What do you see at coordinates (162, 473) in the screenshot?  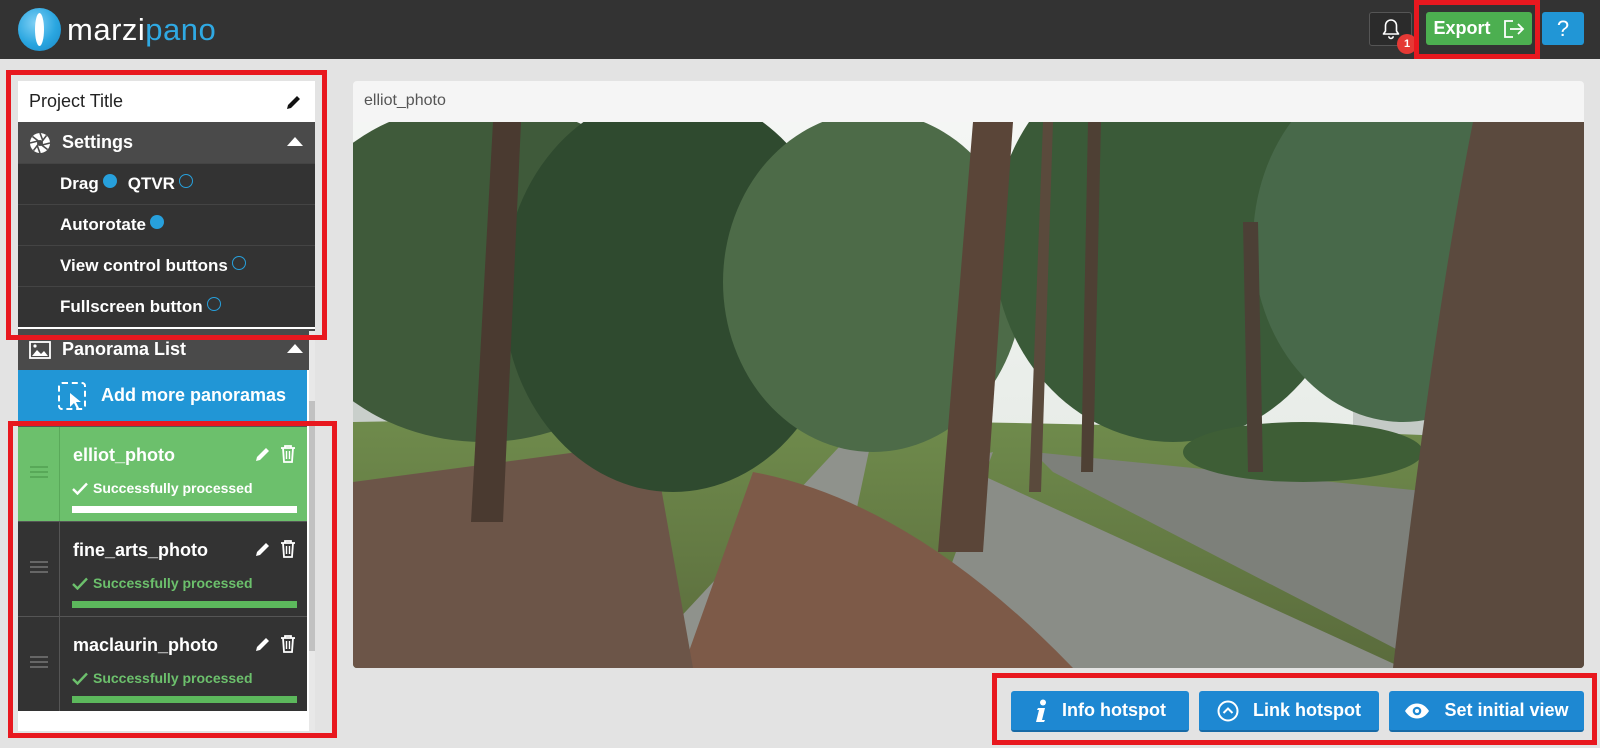 I see `panorama-item-elliot-photo: elliot_photo Successfully processed` at bounding box center [162, 473].